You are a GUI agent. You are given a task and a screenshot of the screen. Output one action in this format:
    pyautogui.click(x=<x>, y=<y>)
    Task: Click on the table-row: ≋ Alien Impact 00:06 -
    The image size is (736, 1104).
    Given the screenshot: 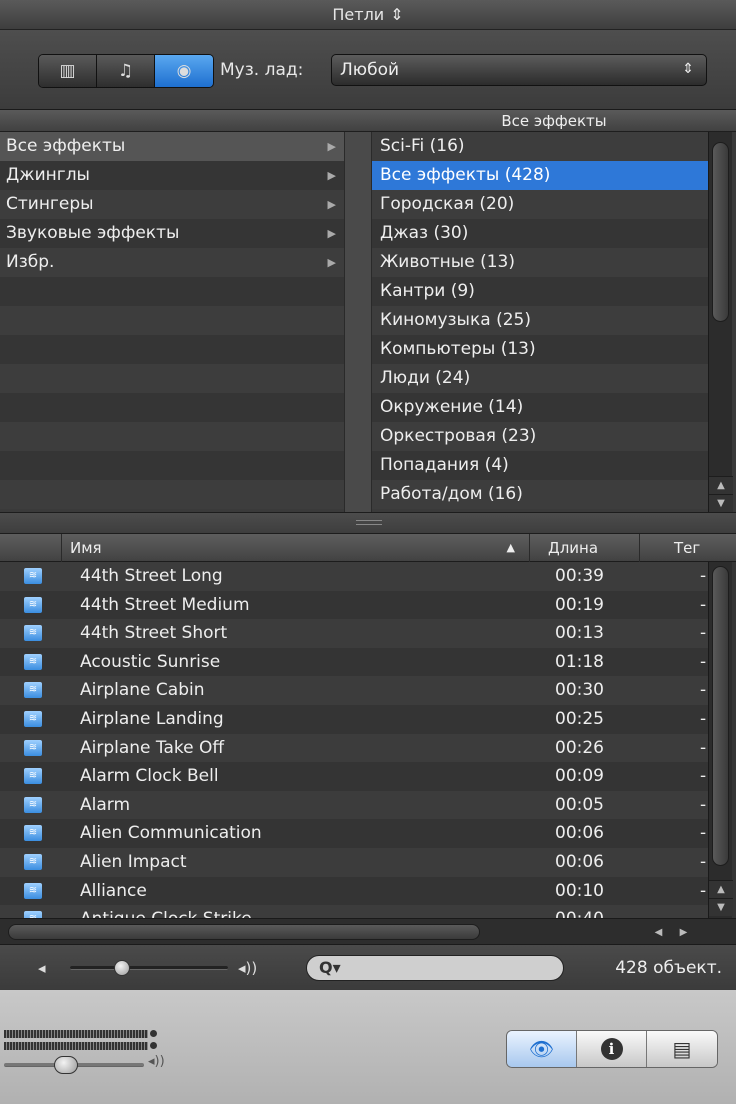 What is the action you would take?
    pyautogui.click(x=354, y=862)
    